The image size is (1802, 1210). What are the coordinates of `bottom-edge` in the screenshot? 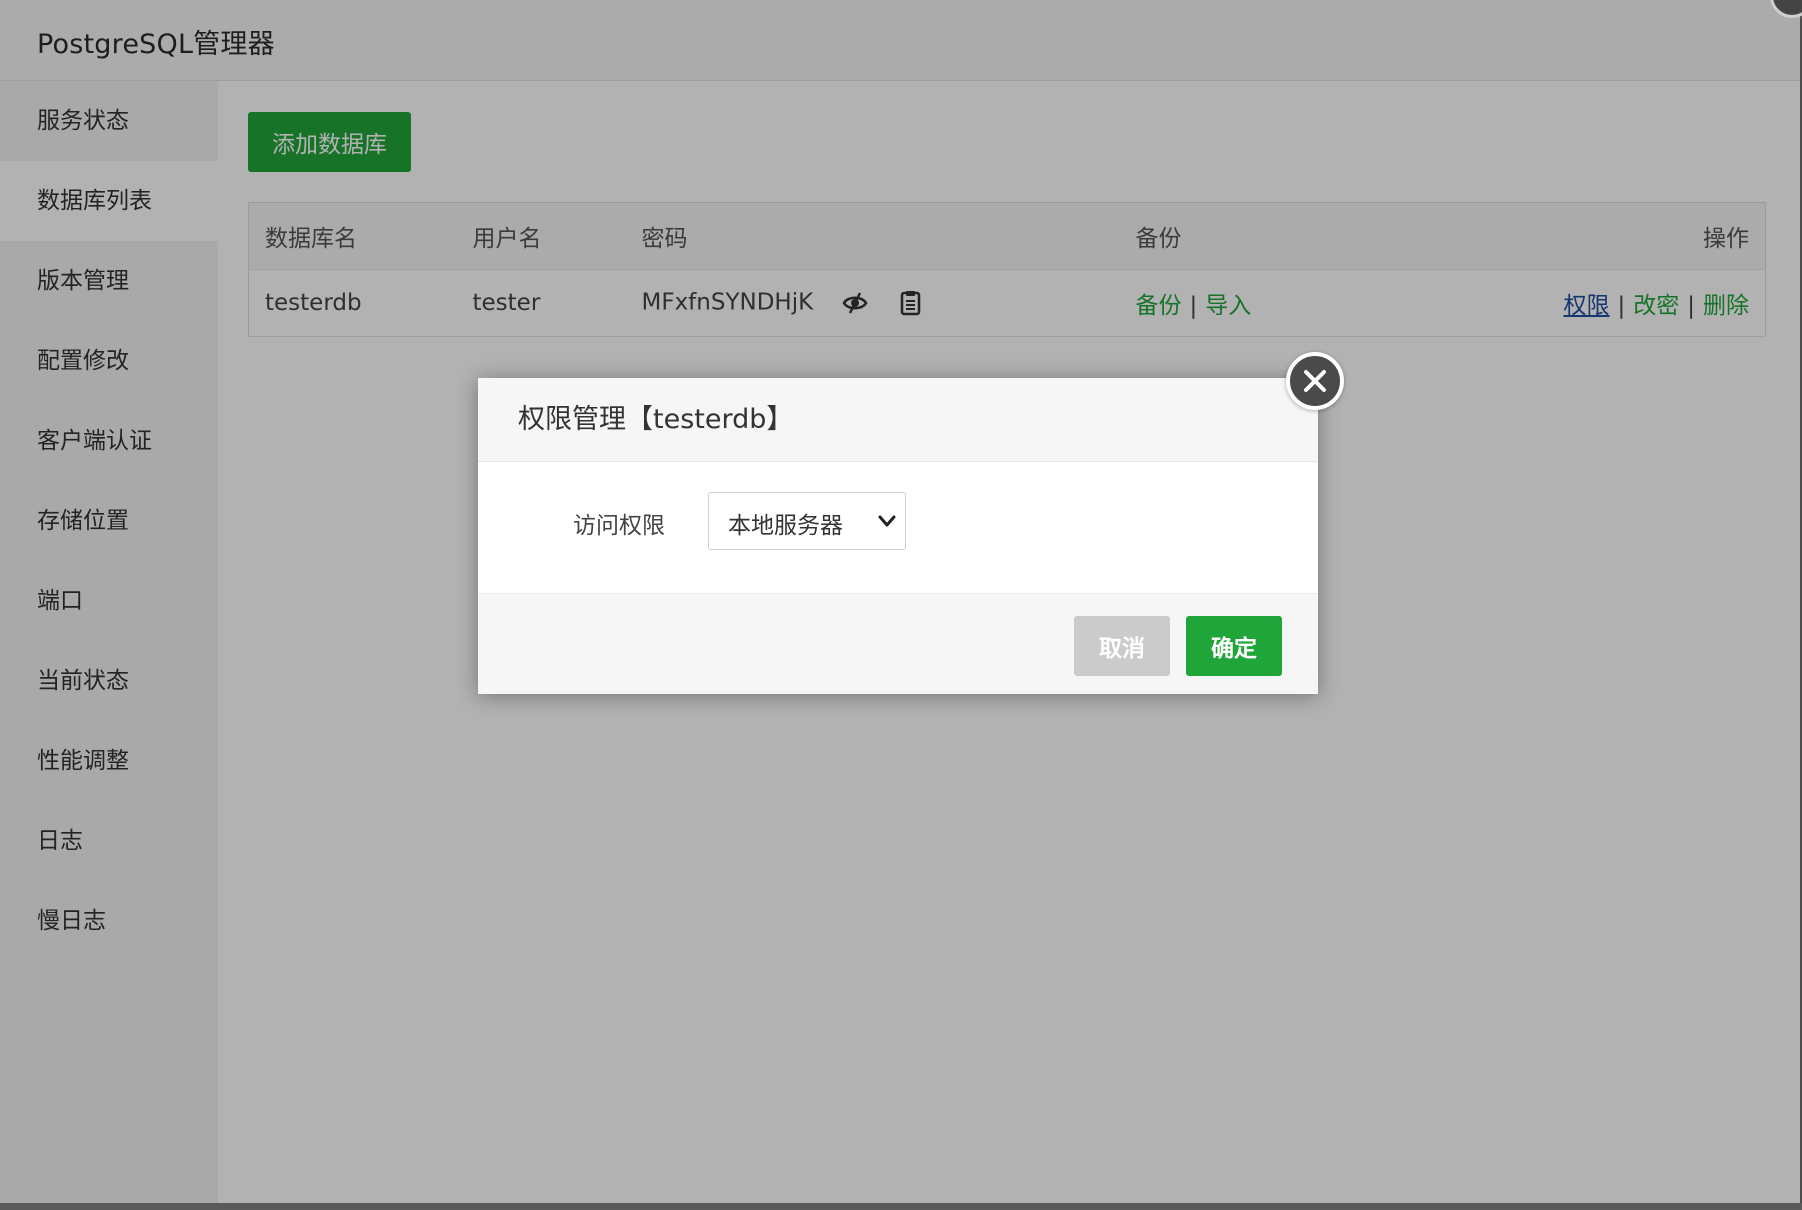 It's located at (901, 1206).